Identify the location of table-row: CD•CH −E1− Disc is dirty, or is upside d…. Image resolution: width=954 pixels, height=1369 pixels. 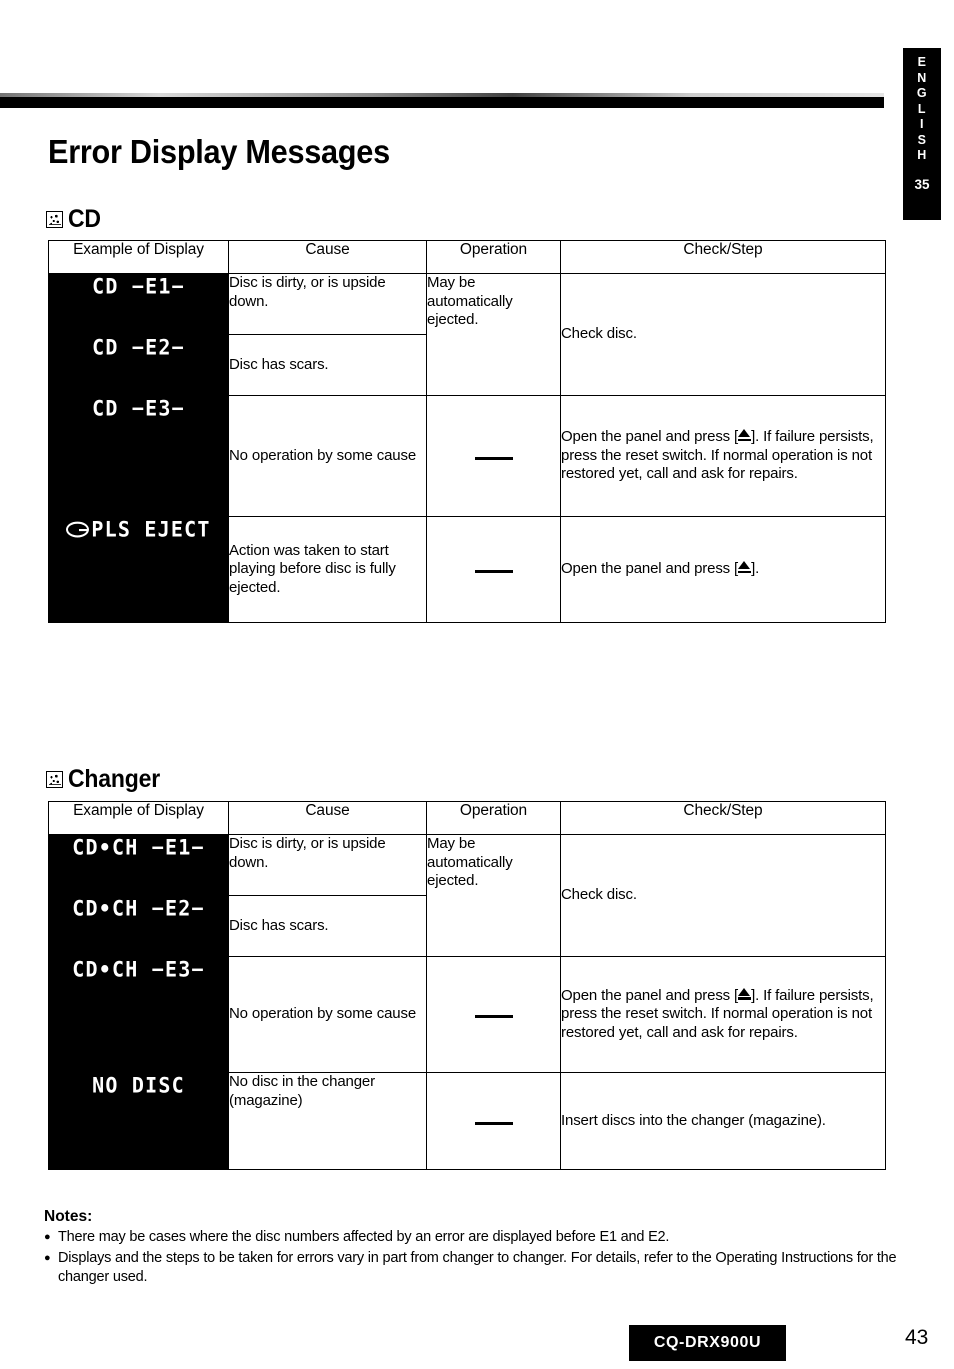
(467, 895).